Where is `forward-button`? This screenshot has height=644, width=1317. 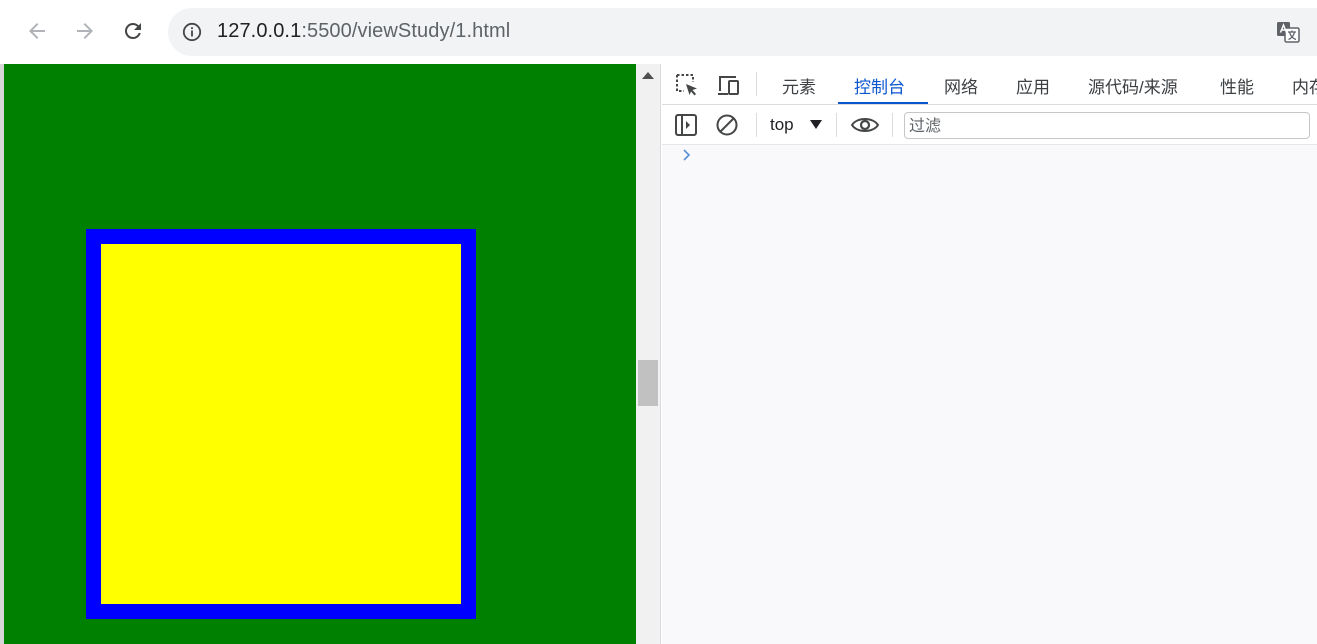
forward-button is located at coordinates (85, 31).